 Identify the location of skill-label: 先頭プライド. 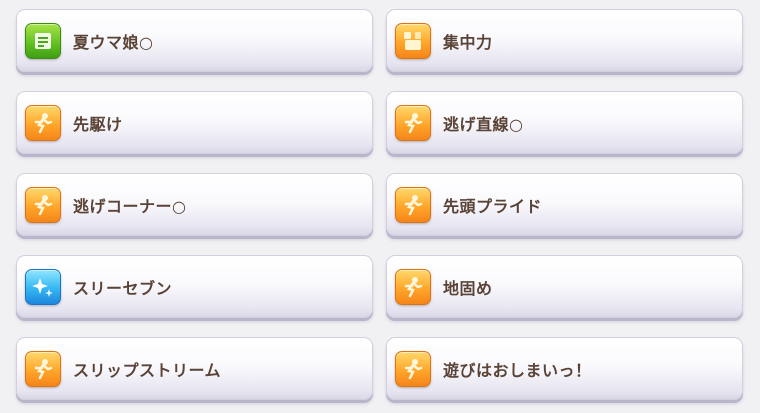
(493, 206).